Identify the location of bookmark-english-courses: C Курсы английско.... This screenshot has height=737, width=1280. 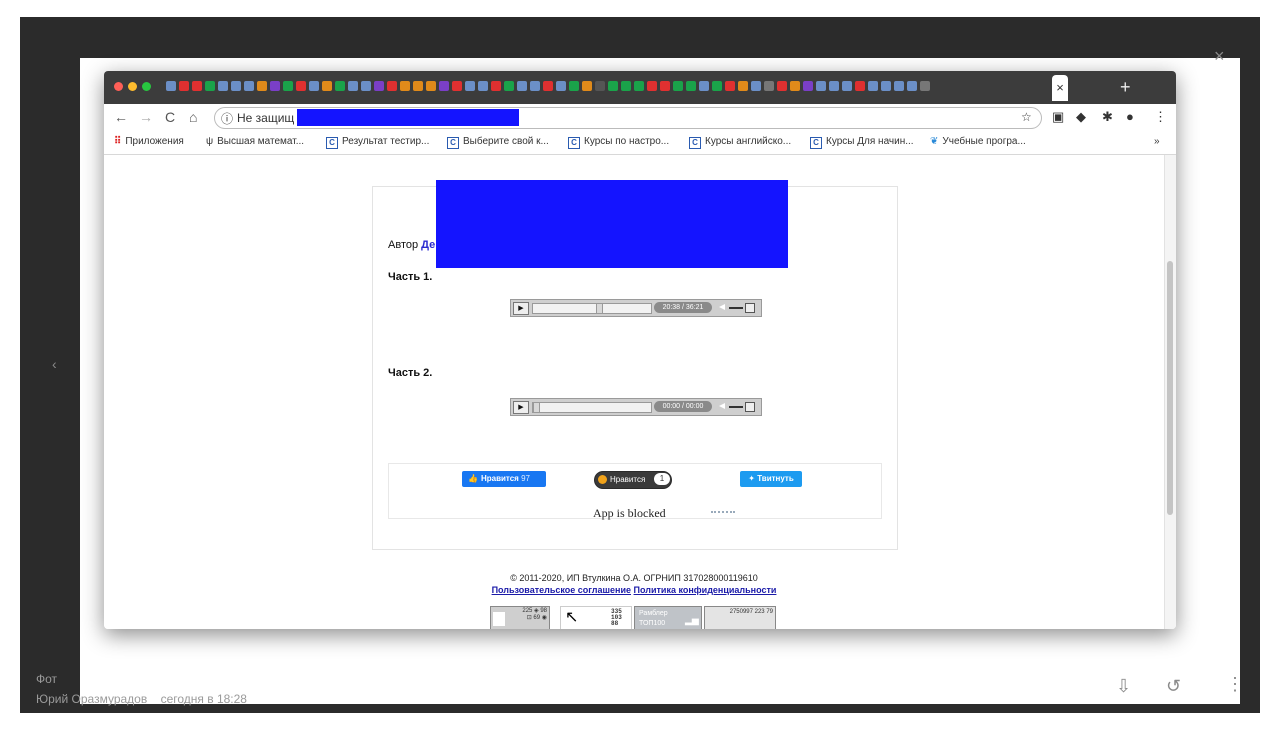
(740, 142).